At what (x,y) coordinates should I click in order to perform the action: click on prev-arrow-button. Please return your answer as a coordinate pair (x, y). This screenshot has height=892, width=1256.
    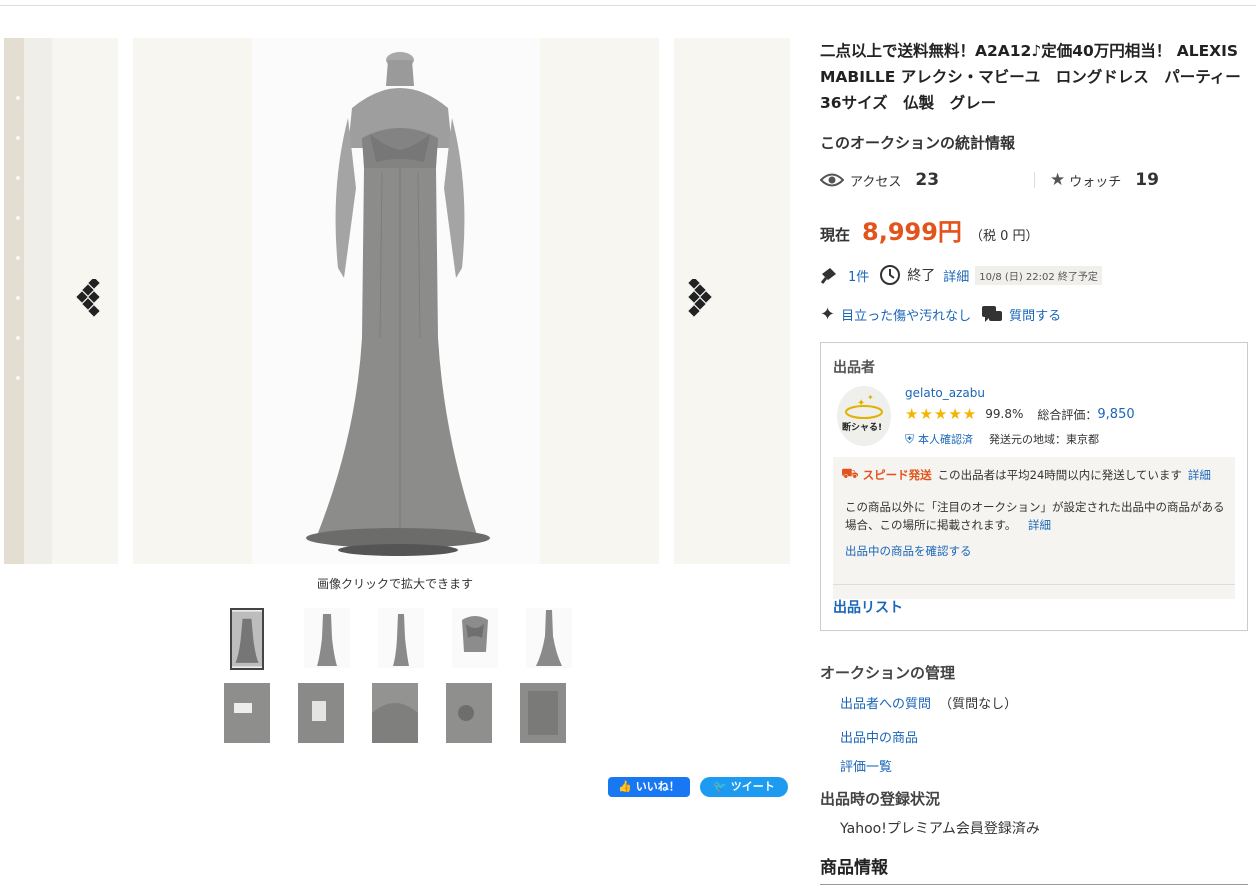
    Looking at the image, I should click on (91, 301).